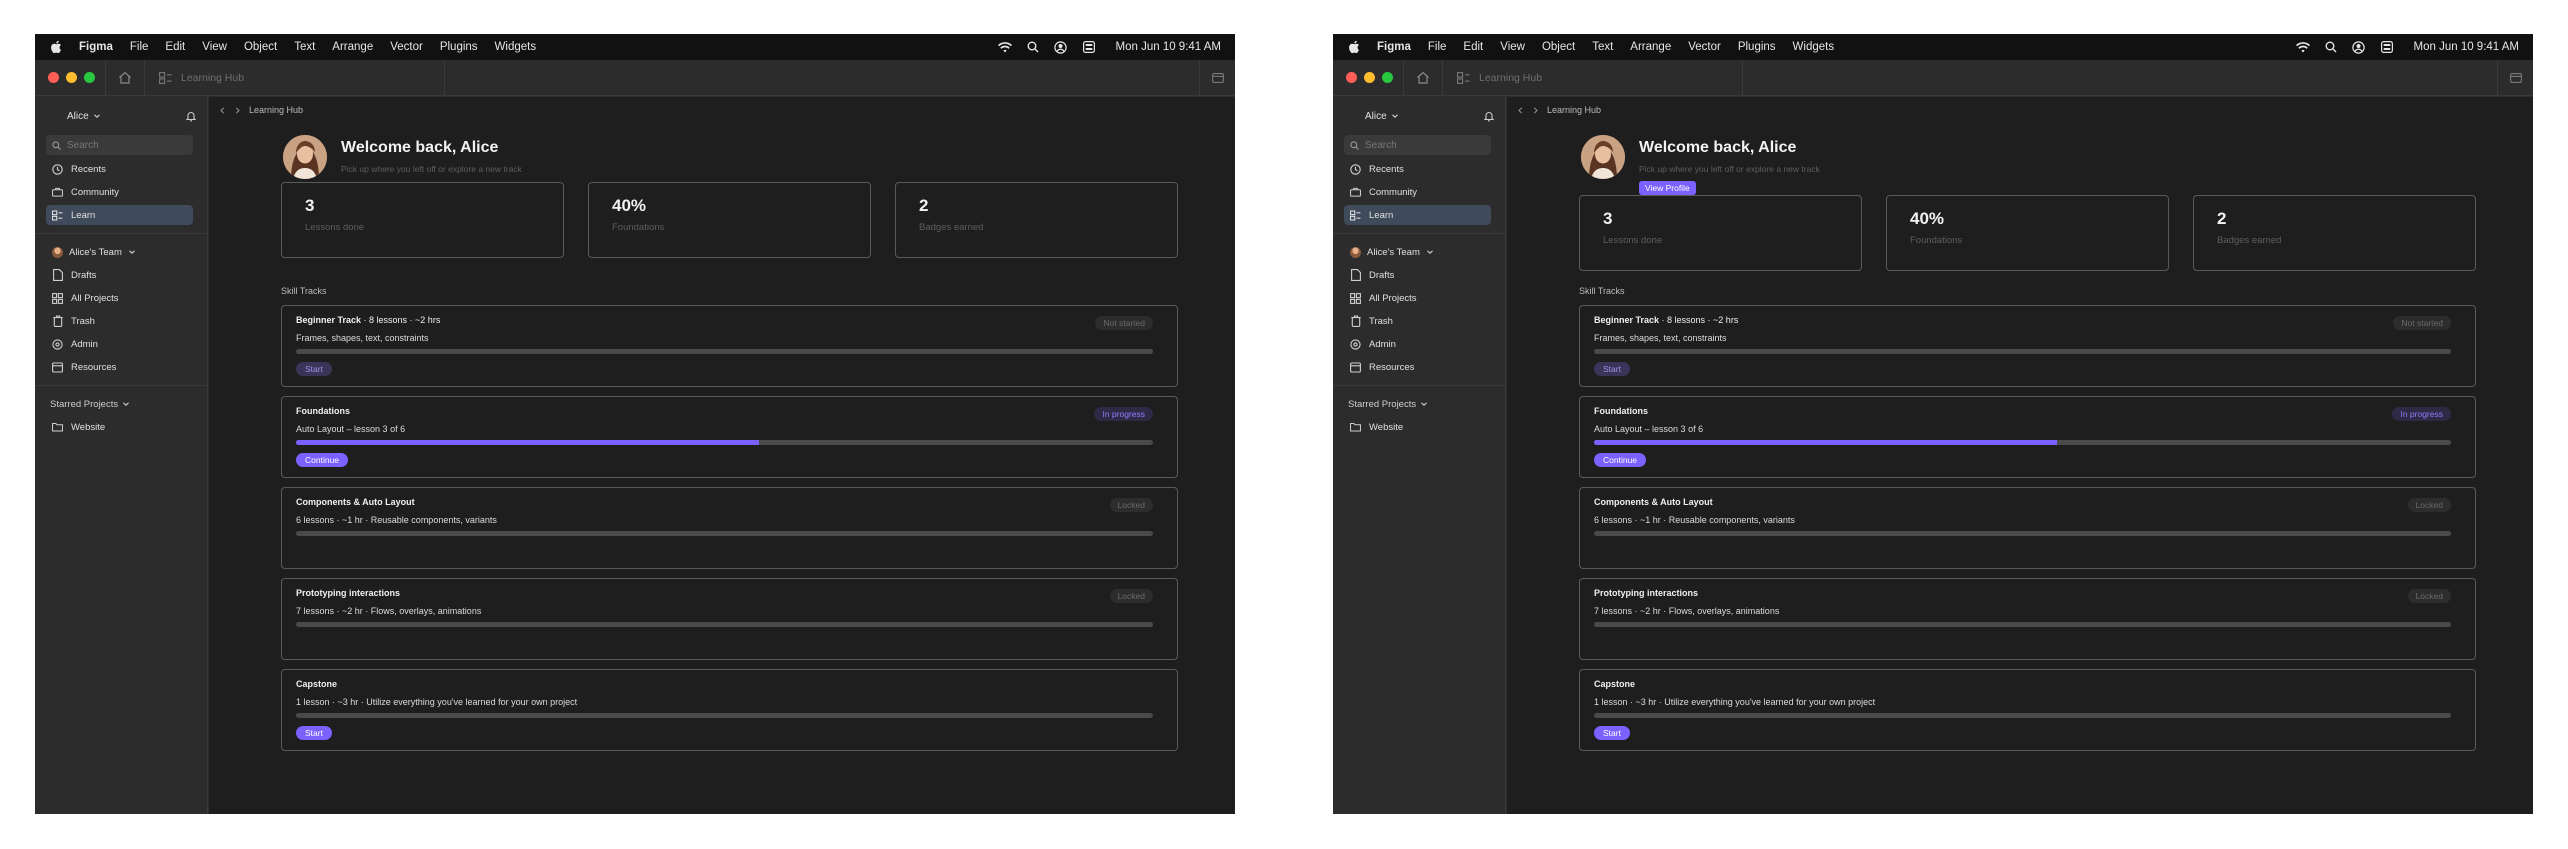  I want to click on view-profile-button: View Profile, so click(1667, 188).